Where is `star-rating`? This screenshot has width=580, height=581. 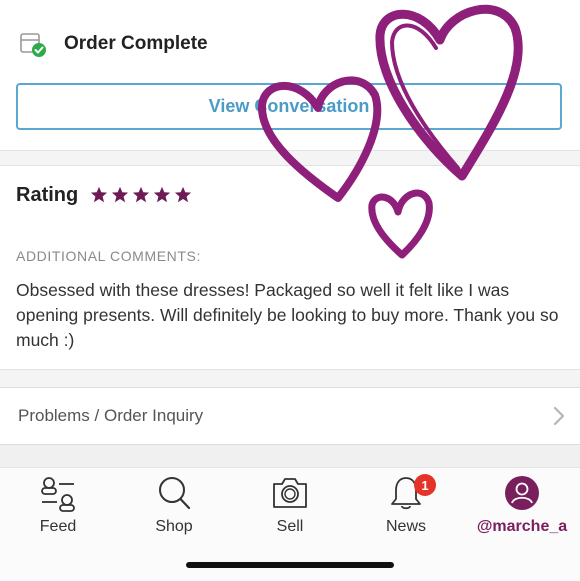 star-rating is located at coordinates (141, 195).